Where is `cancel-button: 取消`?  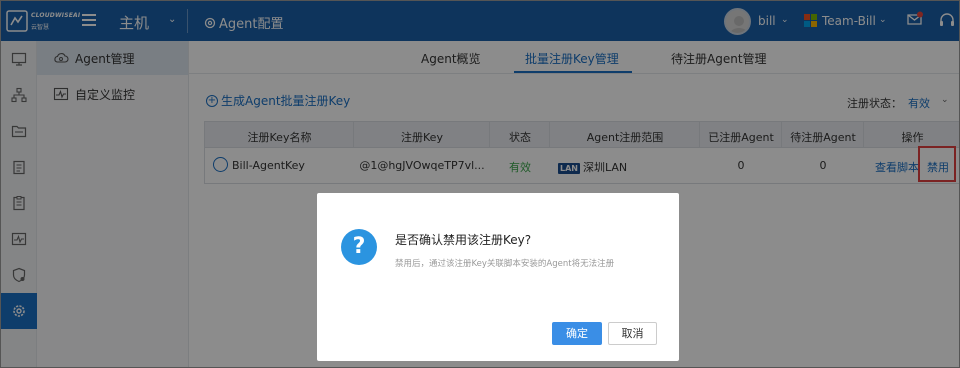 cancel-button: 取消 is located at coordinates (632, 333).